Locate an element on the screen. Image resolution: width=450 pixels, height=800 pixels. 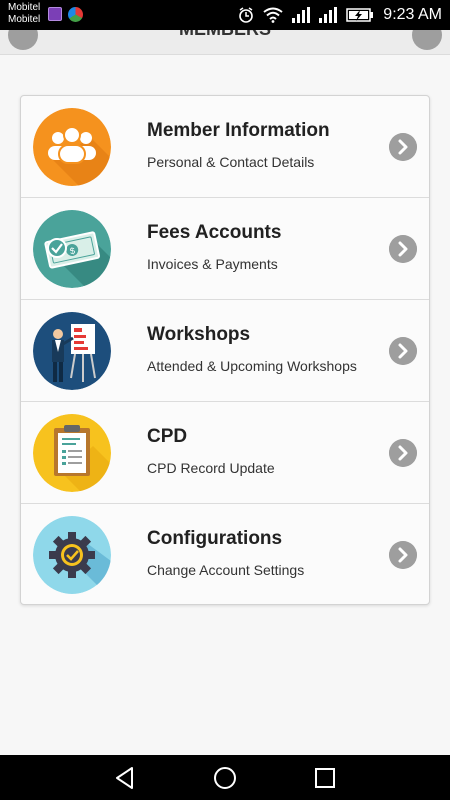
carrier-labels: Mobitel Mobitel is located at coordinates (24, 14).